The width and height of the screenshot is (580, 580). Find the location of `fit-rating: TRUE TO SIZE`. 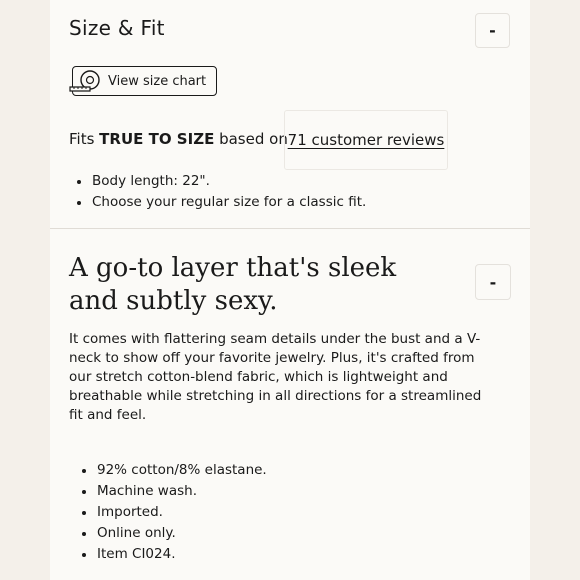

fit-rating: TRUE TO SIZE is located at coordinates (157, 139).